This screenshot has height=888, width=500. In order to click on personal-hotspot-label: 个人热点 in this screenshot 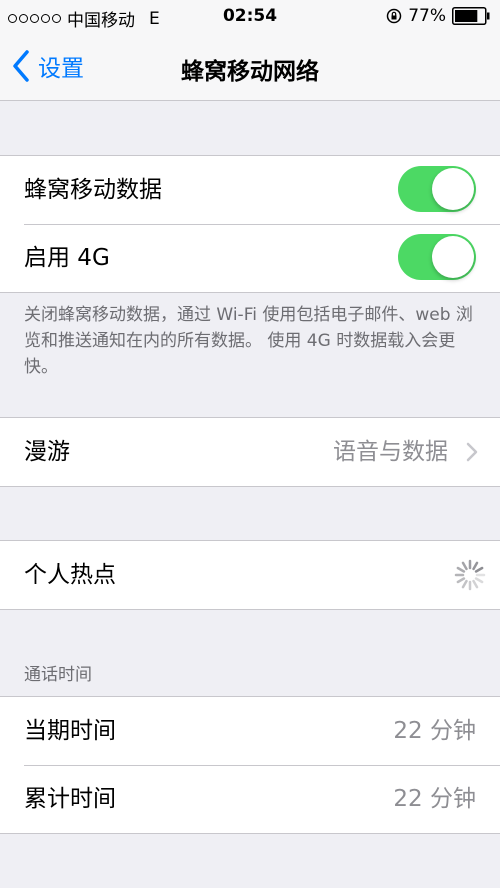, I will do `click(70, 575)`.